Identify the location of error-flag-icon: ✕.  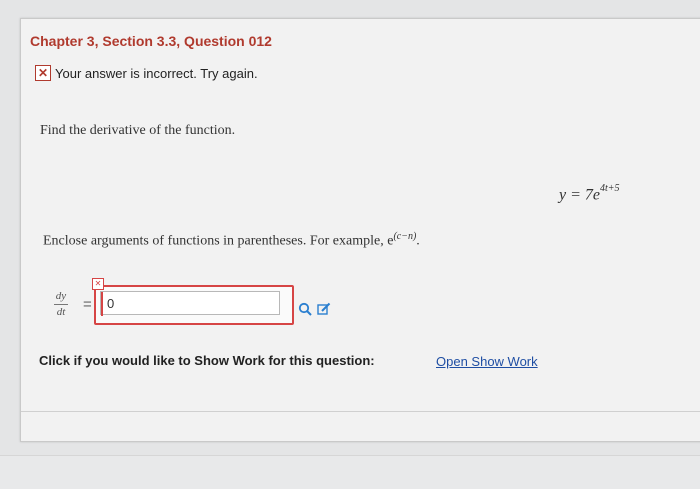
(98, 284).